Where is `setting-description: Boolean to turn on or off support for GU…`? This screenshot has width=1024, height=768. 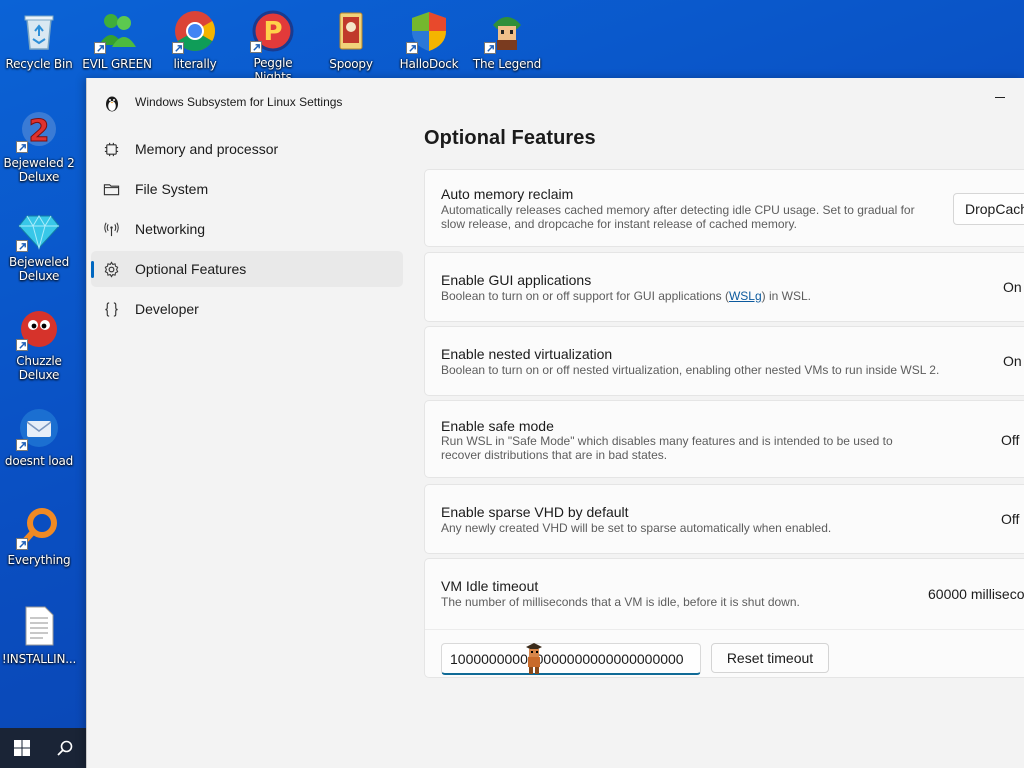
setting-description: Boolean to turn on or off support for GU… is located at coordinates (686, 296).